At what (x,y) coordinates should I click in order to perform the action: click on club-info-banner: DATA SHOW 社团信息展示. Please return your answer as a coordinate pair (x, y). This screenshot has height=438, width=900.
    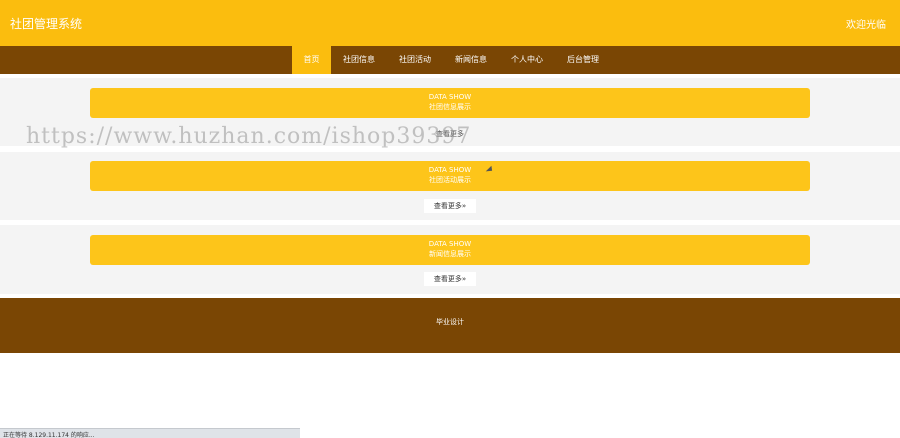
    Looking at the image, I should click on (450, 103).